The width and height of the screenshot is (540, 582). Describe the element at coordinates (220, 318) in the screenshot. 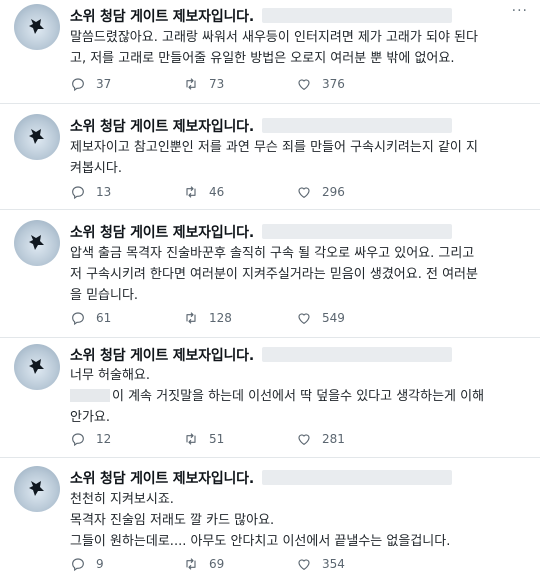

I see `retweet-count: 128` at that location.